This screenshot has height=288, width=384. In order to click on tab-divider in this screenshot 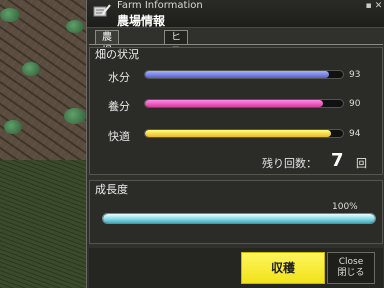, I will do `click(236, 44)`.